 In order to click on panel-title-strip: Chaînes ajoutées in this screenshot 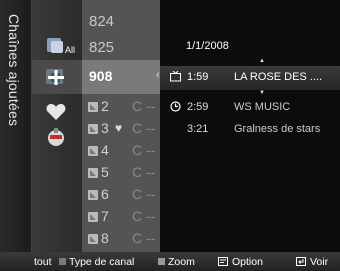, I will do `click(16, 126)`.